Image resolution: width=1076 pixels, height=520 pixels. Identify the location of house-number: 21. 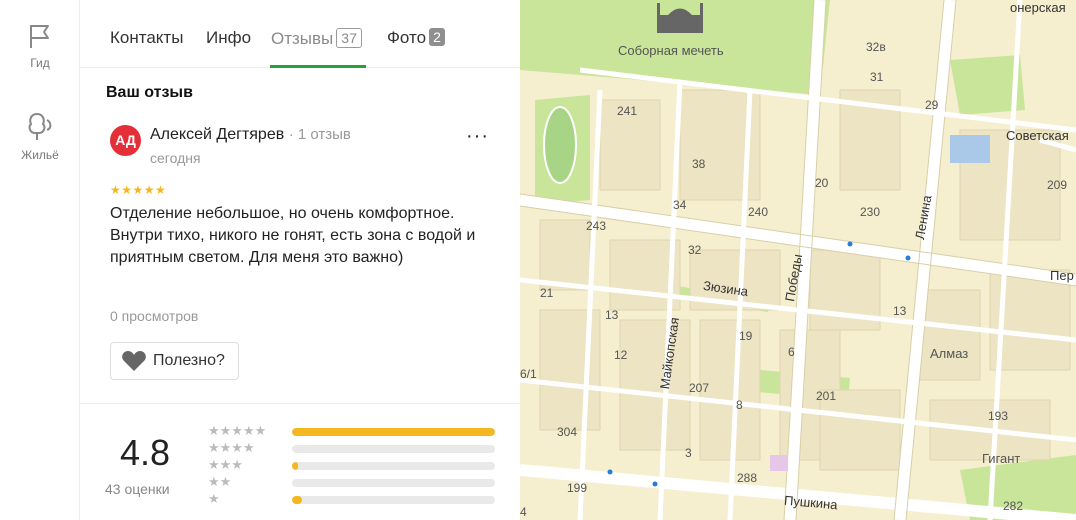
(547, 293).